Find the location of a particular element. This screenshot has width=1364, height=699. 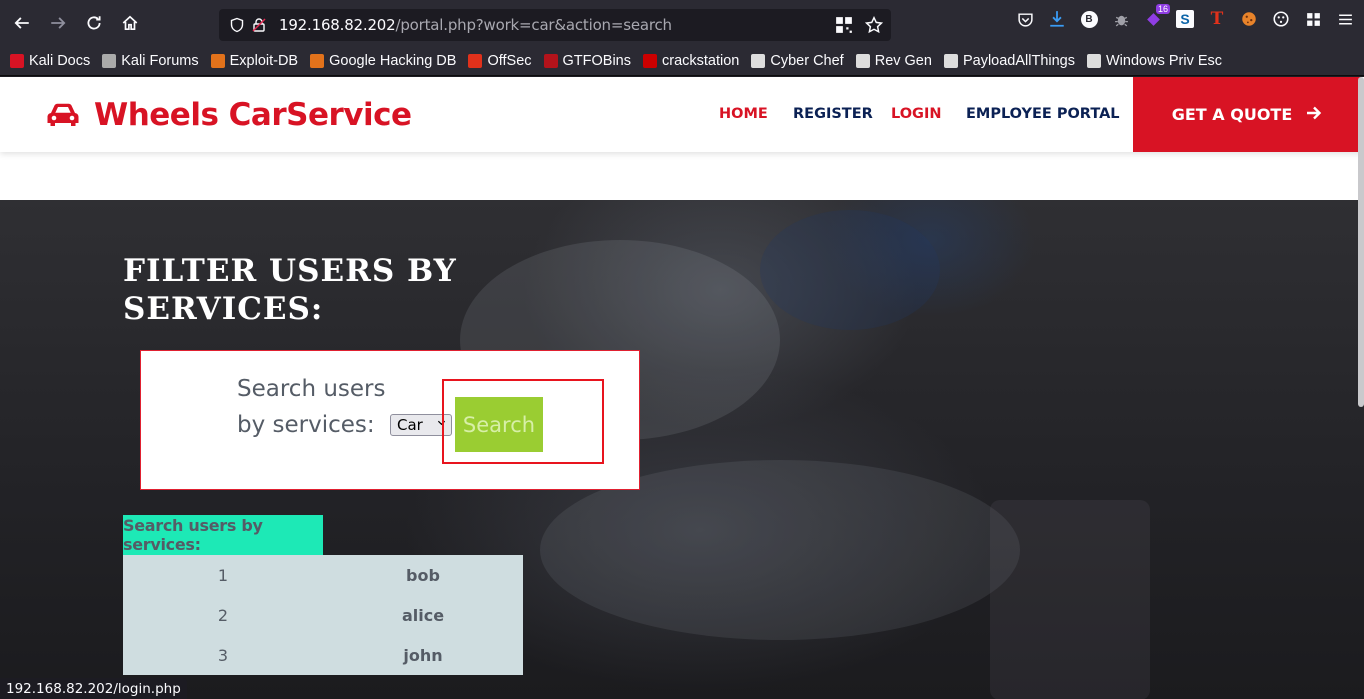

shield-icon is located at coordinates (237, 25).